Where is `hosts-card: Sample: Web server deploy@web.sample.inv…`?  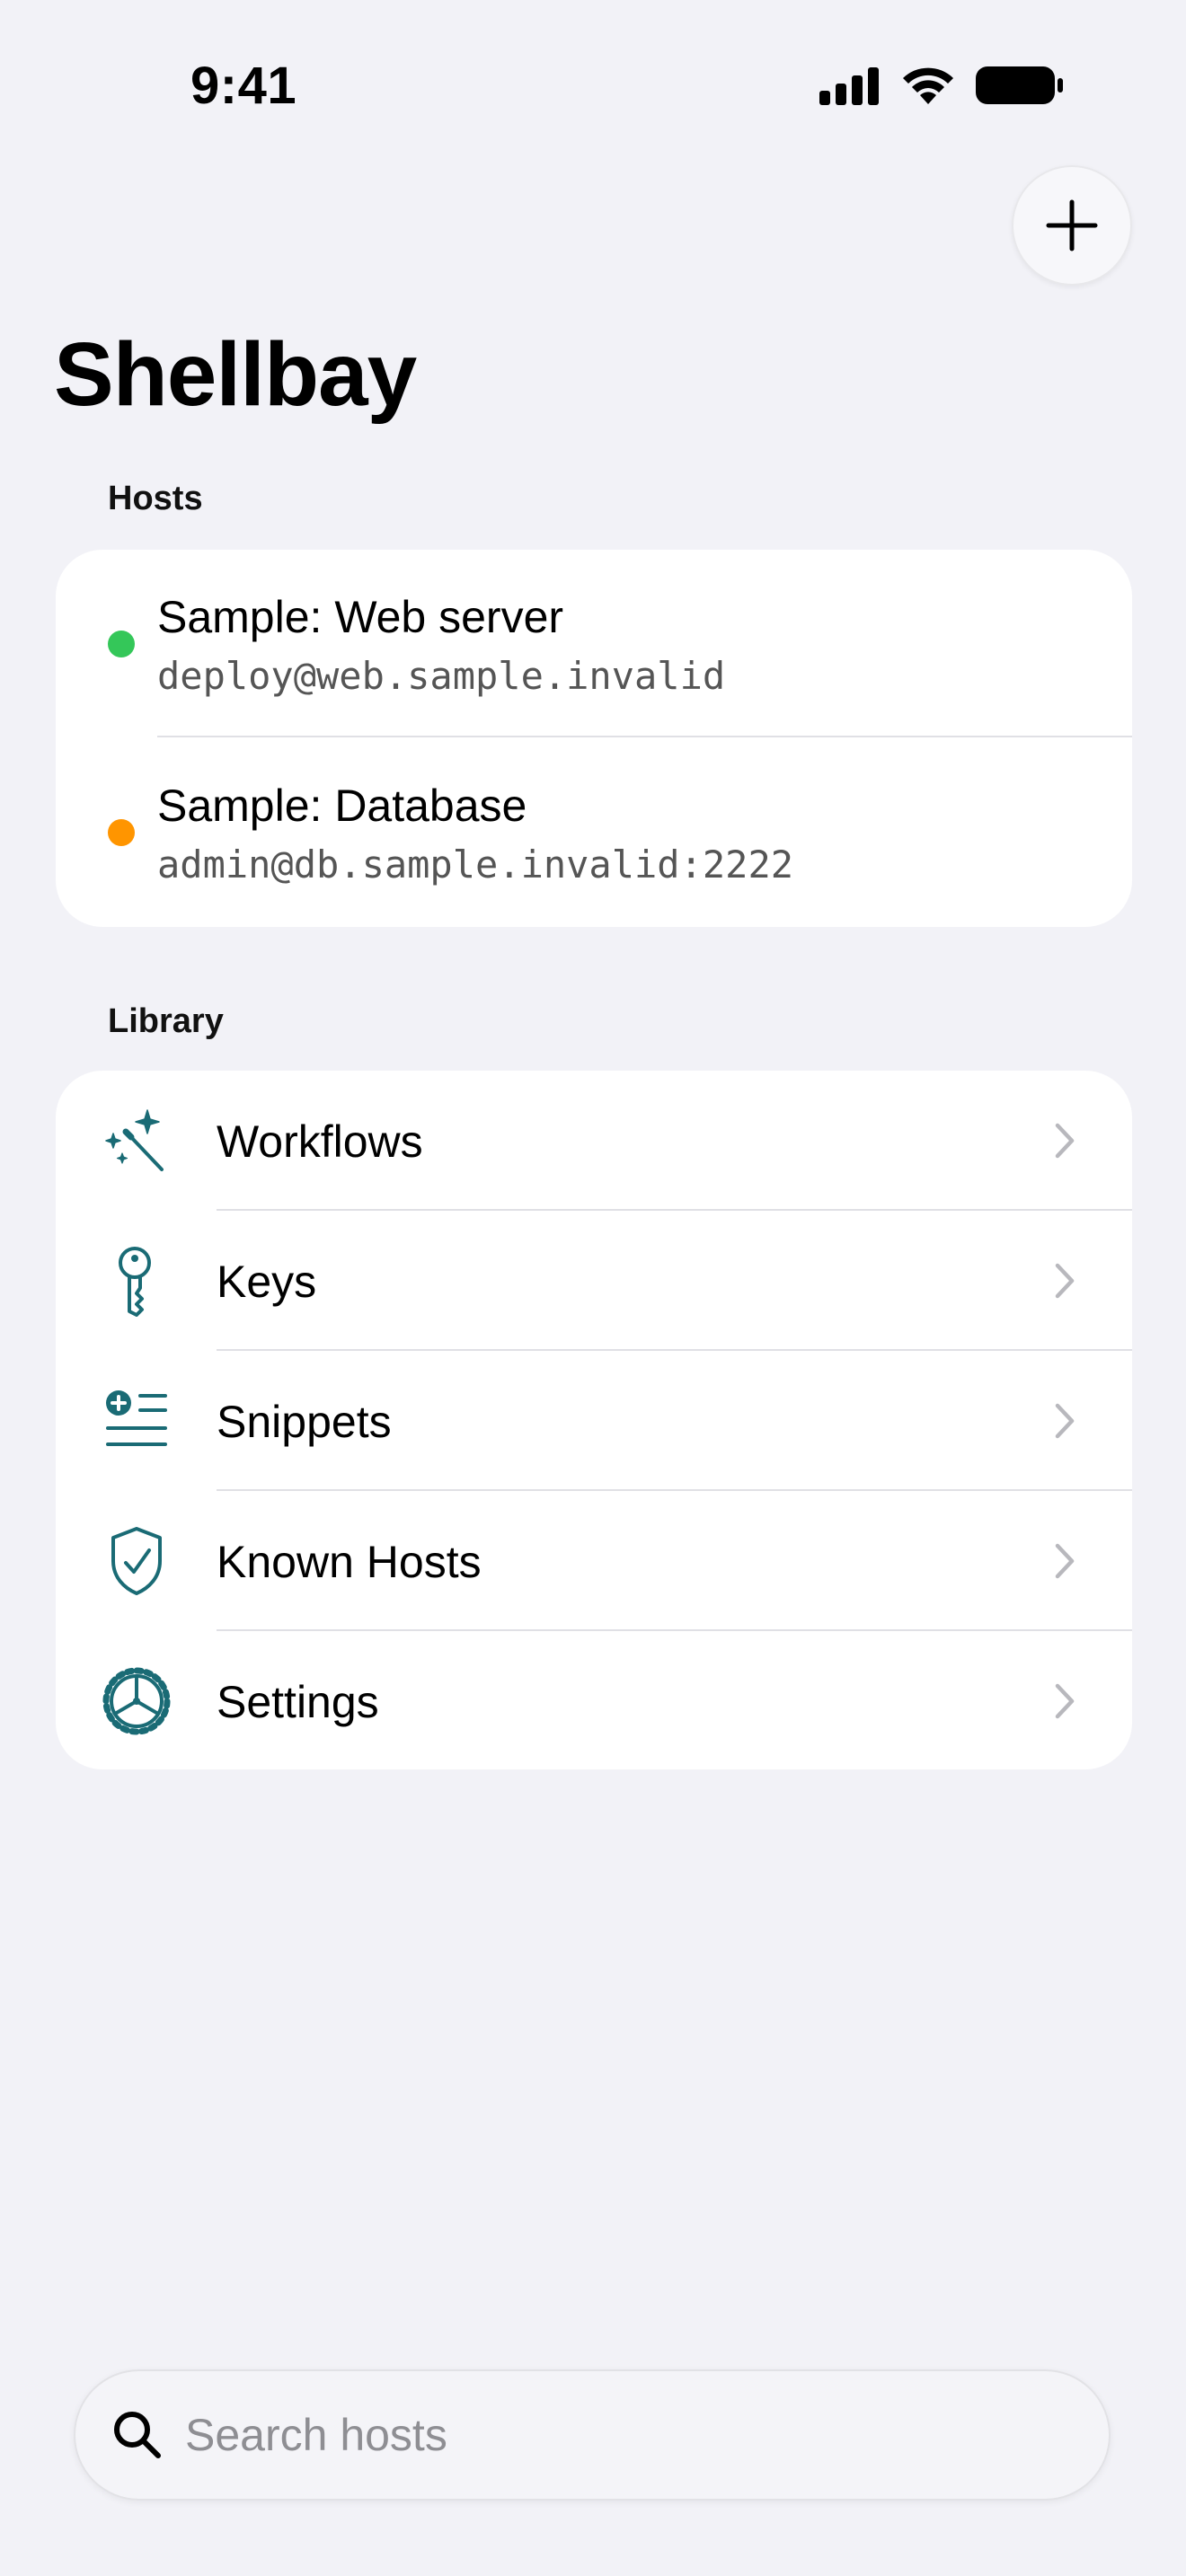 hosts-card: Sample: Web server deploy@web.sample.inv… is located at coordinates (594, 738).